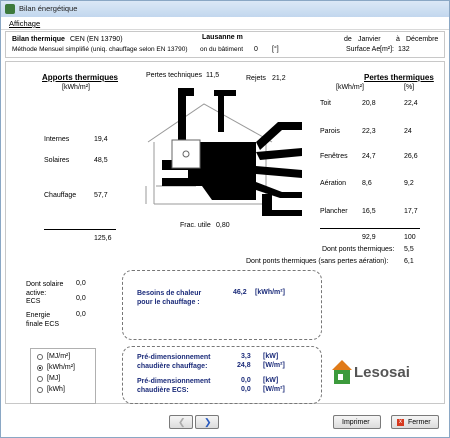 This screenshot has width=450, height=438. I want to click on final-energy-label: Energie finale ECS, so click(43, 320).